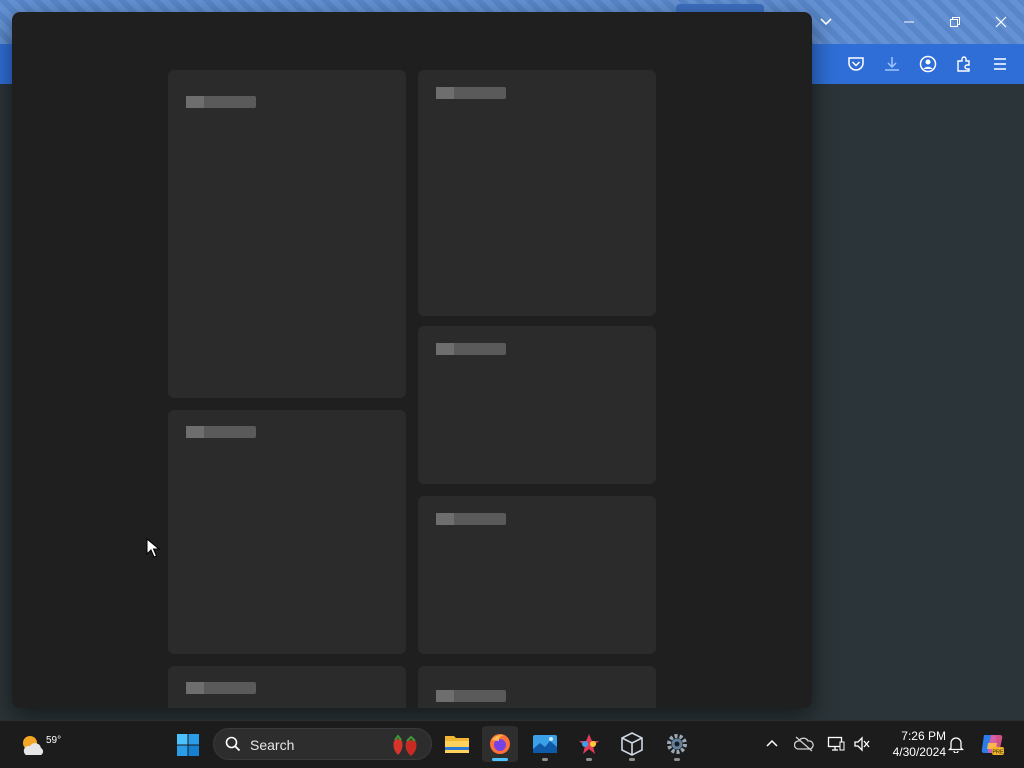  I want to click on minimize-icon, so click(909, 22).